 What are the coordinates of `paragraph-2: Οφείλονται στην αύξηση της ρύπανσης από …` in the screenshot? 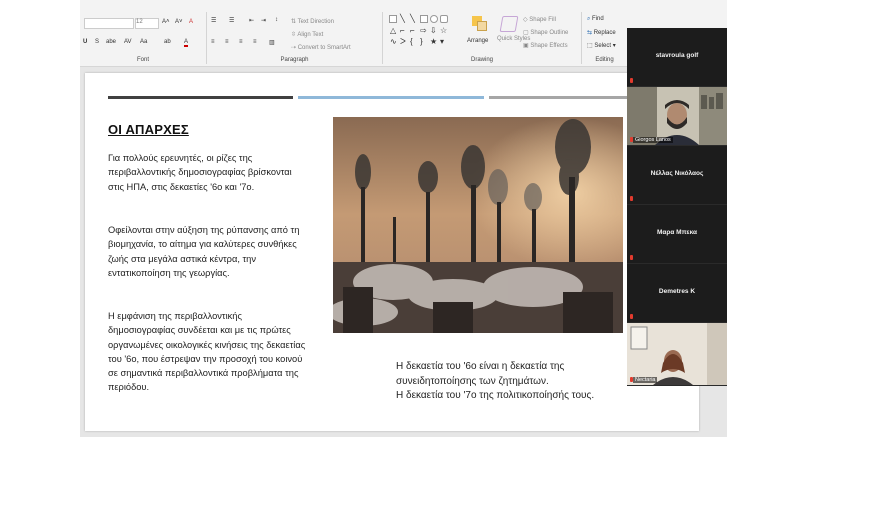 It's located at (204, 251).